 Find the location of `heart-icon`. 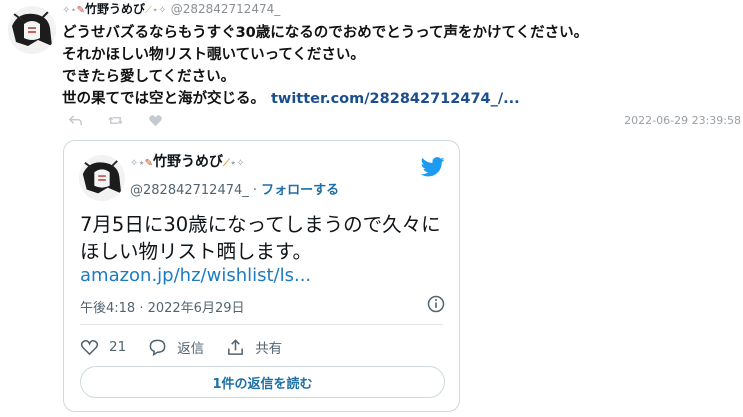

heart-icon is located at coordinates (89, 347).